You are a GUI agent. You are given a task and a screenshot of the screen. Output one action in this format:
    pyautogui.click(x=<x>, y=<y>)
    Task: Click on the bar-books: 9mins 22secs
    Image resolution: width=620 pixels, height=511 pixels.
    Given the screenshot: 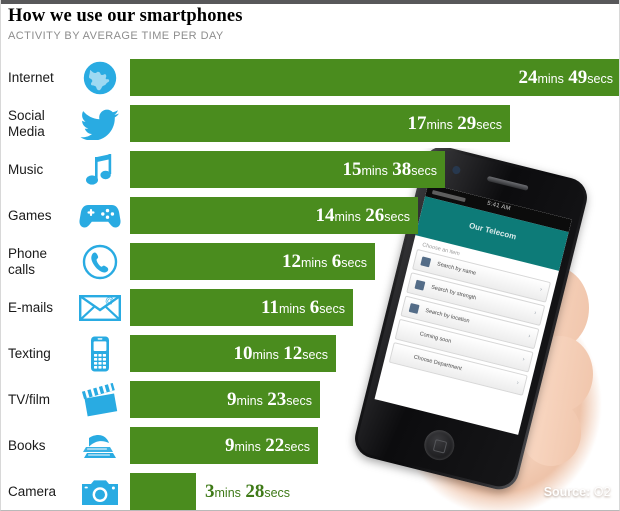 What is the action you would take?
    pyautogui.click(x=224, y=445)
    